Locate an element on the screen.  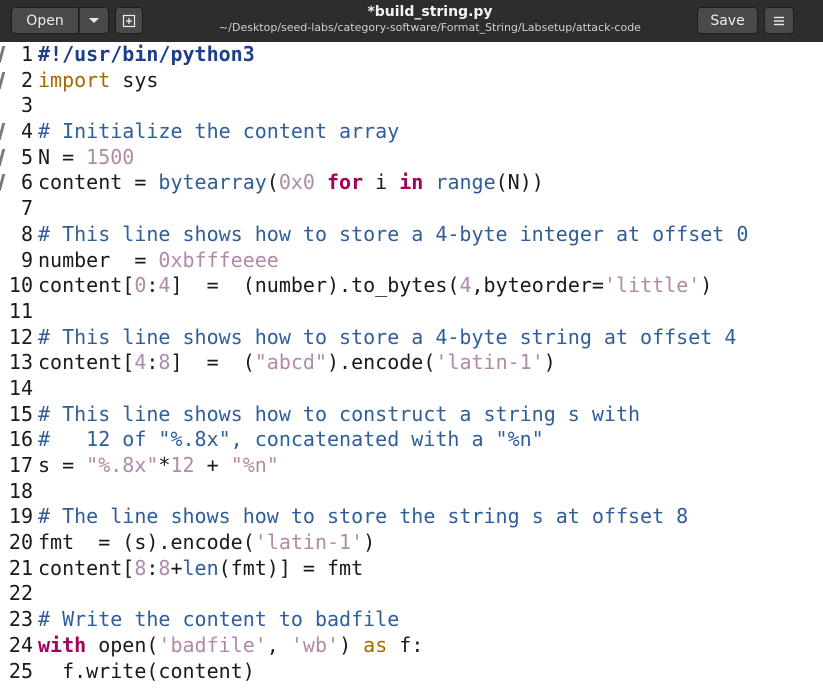
line-number: 4 is located at coordinates (26, 131).